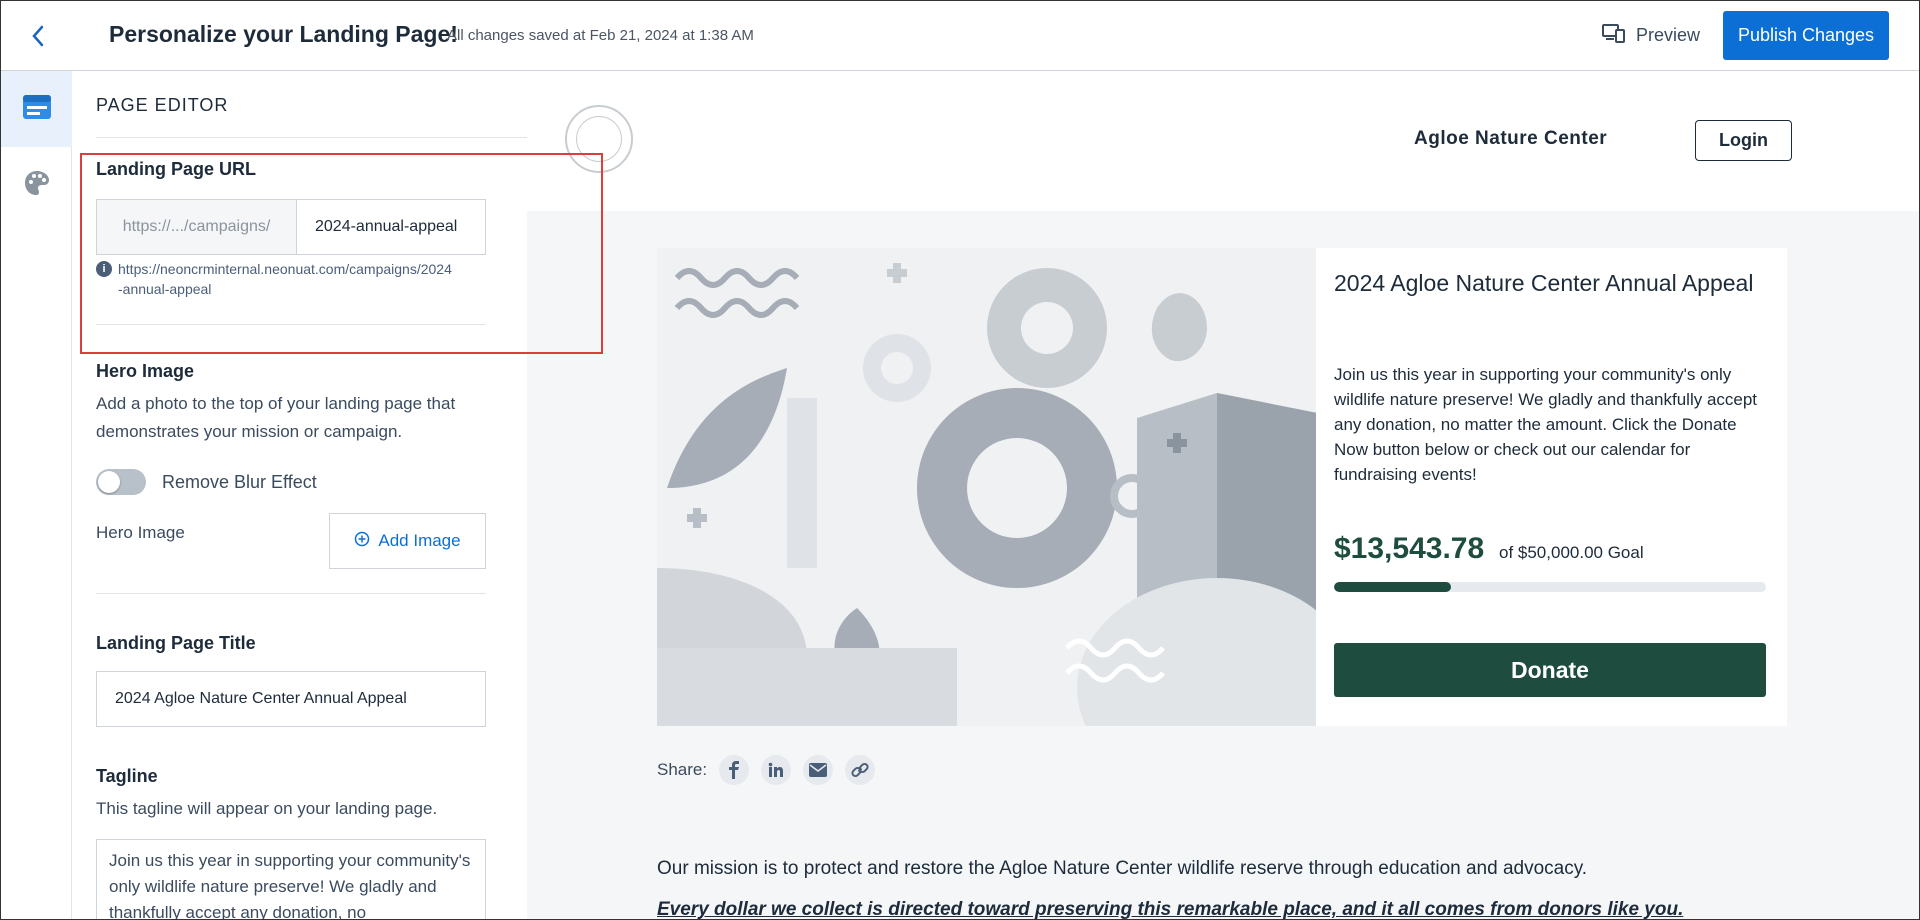  What do you see at coordinates (1806, 35) in the screenshot?
I see `publish-changes-button: Publish Changes` at bounding box center [1806, 35].